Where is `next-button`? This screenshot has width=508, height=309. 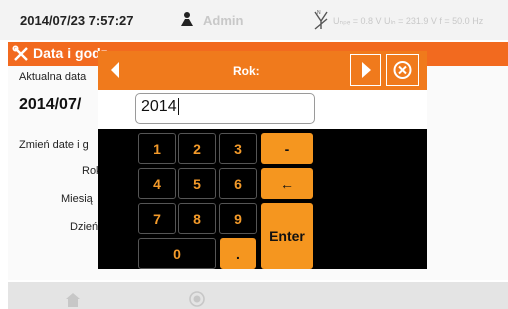 next-button is located at coordinates (365, 70).